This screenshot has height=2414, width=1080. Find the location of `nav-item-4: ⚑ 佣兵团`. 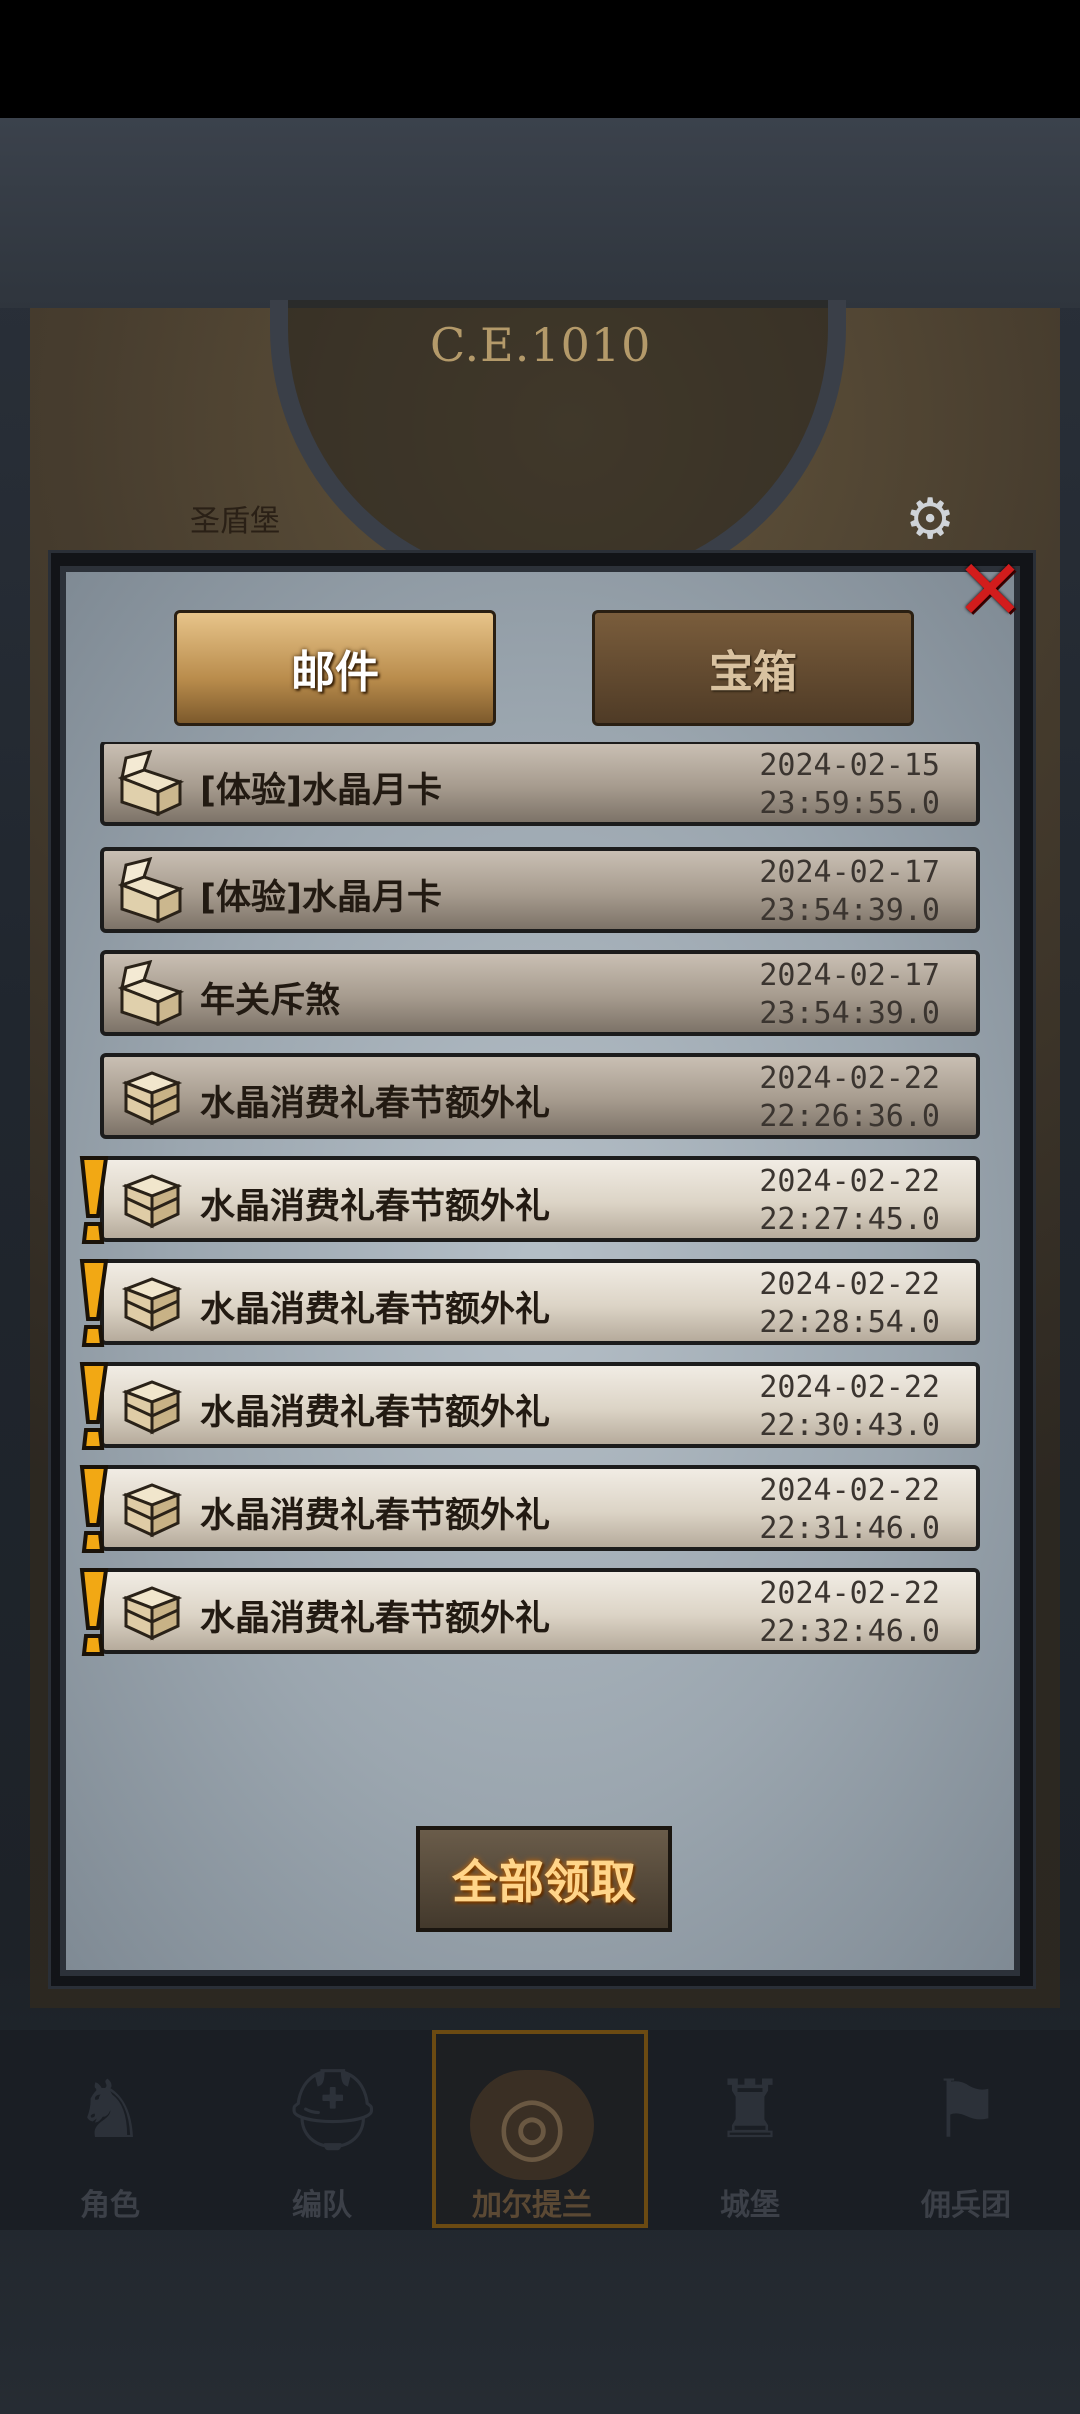

nav-item-4: ⚑ 佣兵团 is located at coordinates (966, 2135).